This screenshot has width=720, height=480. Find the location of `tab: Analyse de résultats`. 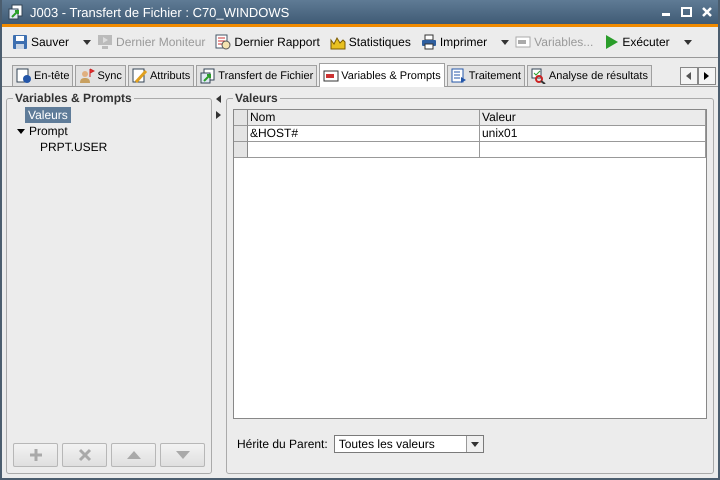

tab: Analyse de résultats is located at coordinates (589, 75).